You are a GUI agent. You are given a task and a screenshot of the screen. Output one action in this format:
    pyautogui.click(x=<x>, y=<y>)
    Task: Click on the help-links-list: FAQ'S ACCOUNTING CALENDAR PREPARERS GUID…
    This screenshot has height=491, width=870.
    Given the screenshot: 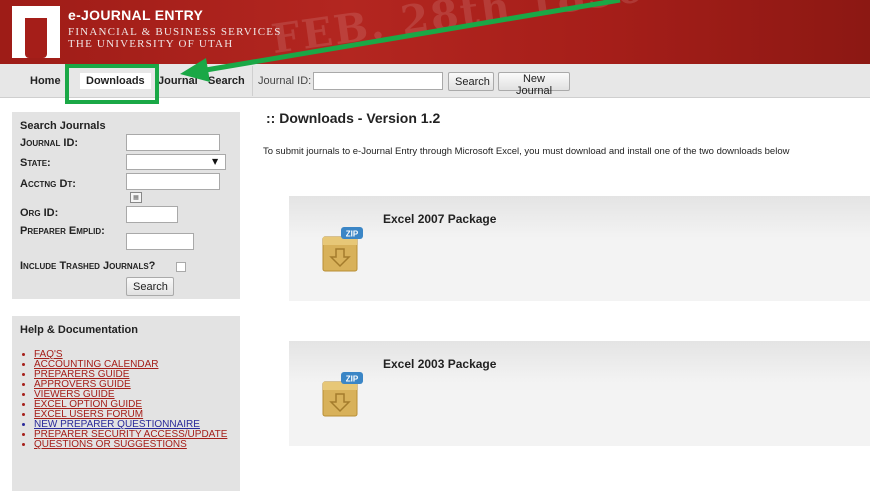 What is the action you would take?
    pyautogui.click(x=130, y=400)
    